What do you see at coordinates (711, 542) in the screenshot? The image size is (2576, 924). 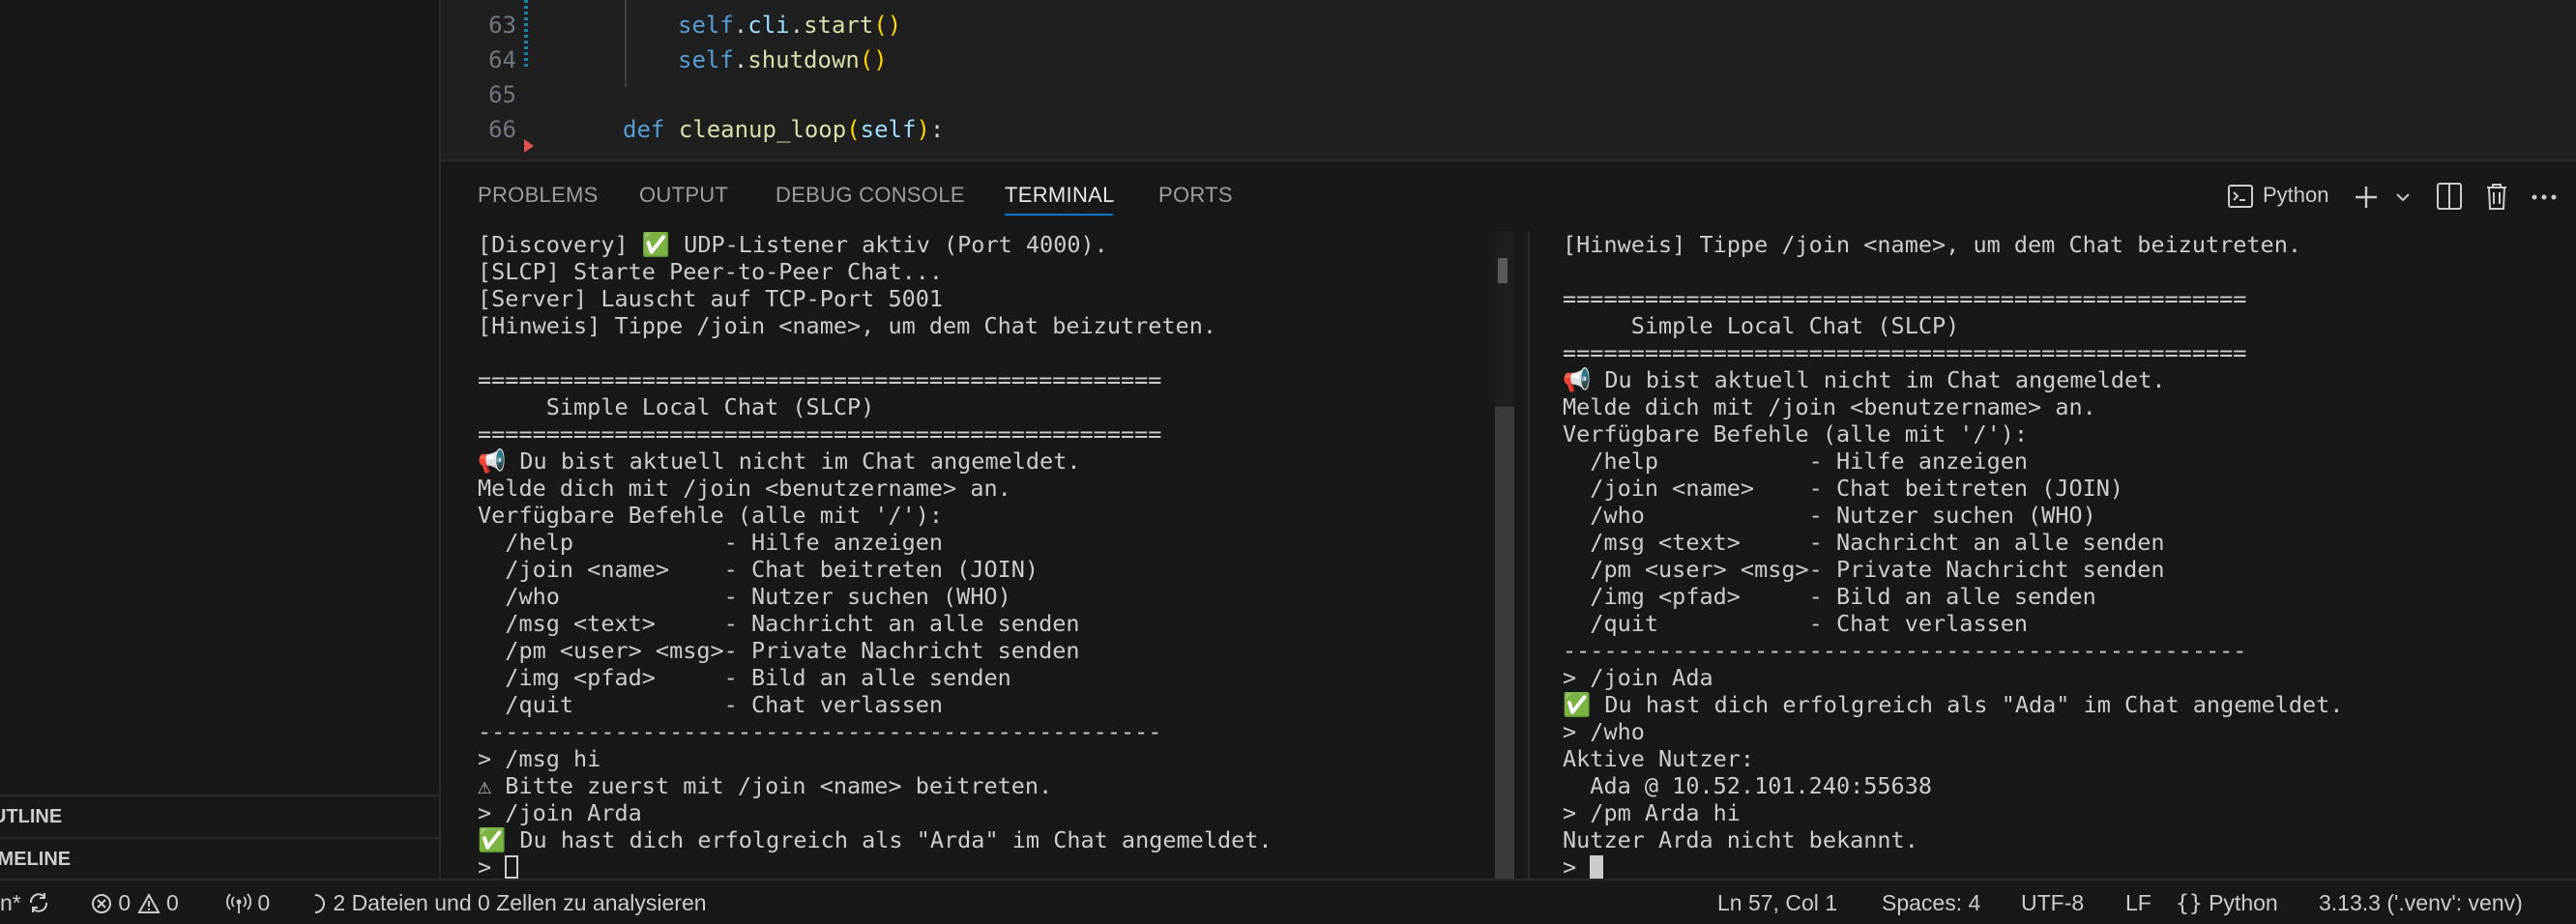 I see `terminal-line: /help - Hilfe anzeigen` at bounding box center [711, 542].